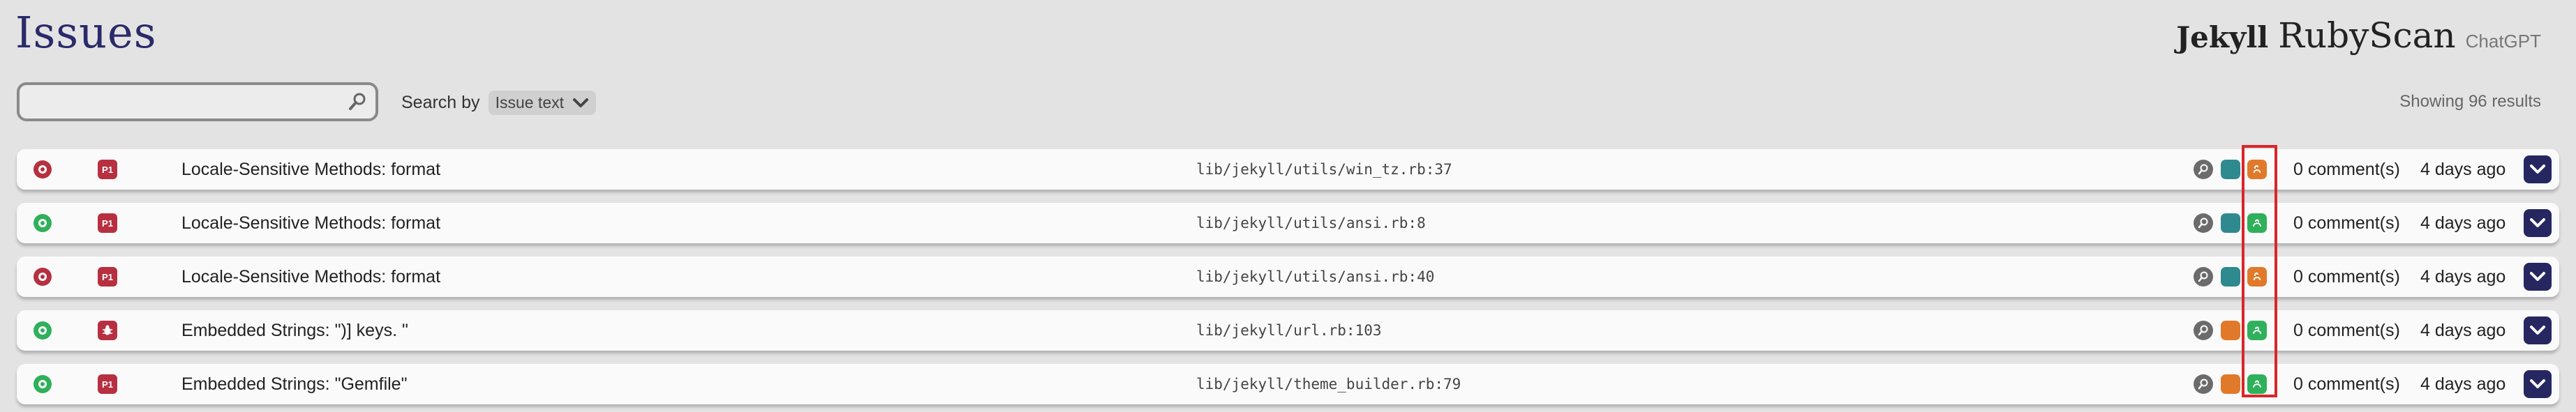 Image resolution: width=2576 pixels, height=412 pixels. I want to click on search-by-select: Issue text, so click(542, 103).